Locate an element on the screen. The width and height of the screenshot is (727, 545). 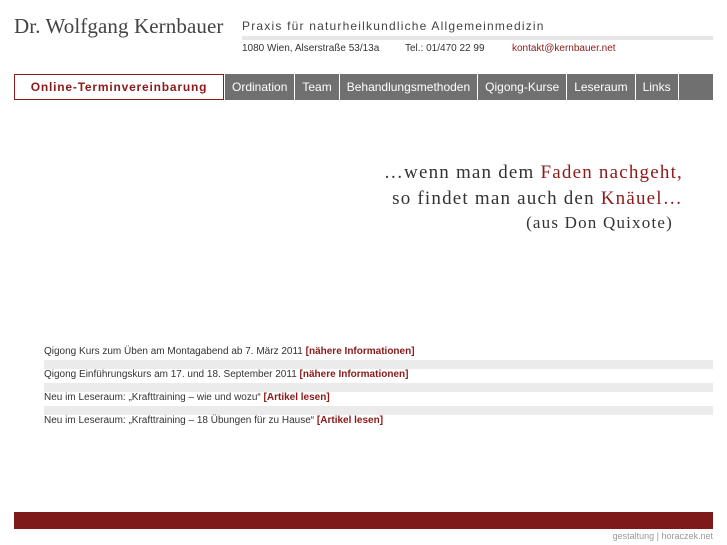
quote-line-1-highlight: Faden nachgeht, is located at coordinates (611, 172).